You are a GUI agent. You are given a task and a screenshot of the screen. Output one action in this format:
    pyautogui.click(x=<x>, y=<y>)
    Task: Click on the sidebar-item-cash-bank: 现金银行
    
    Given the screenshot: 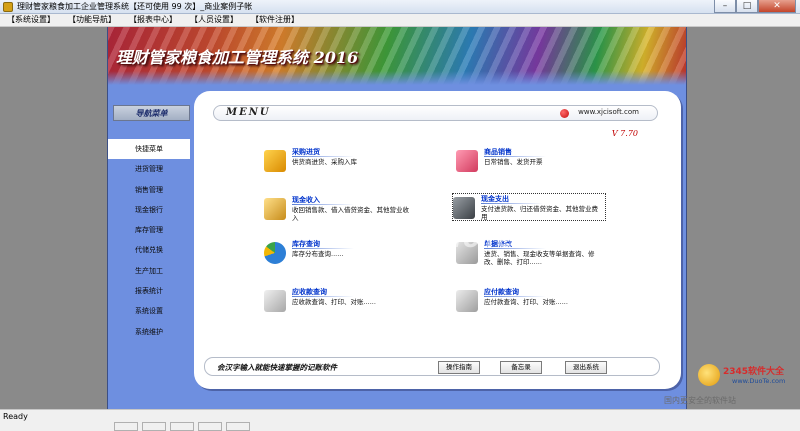 What is the action you would take?
    pyautogui.click(x=149, y=210)
    